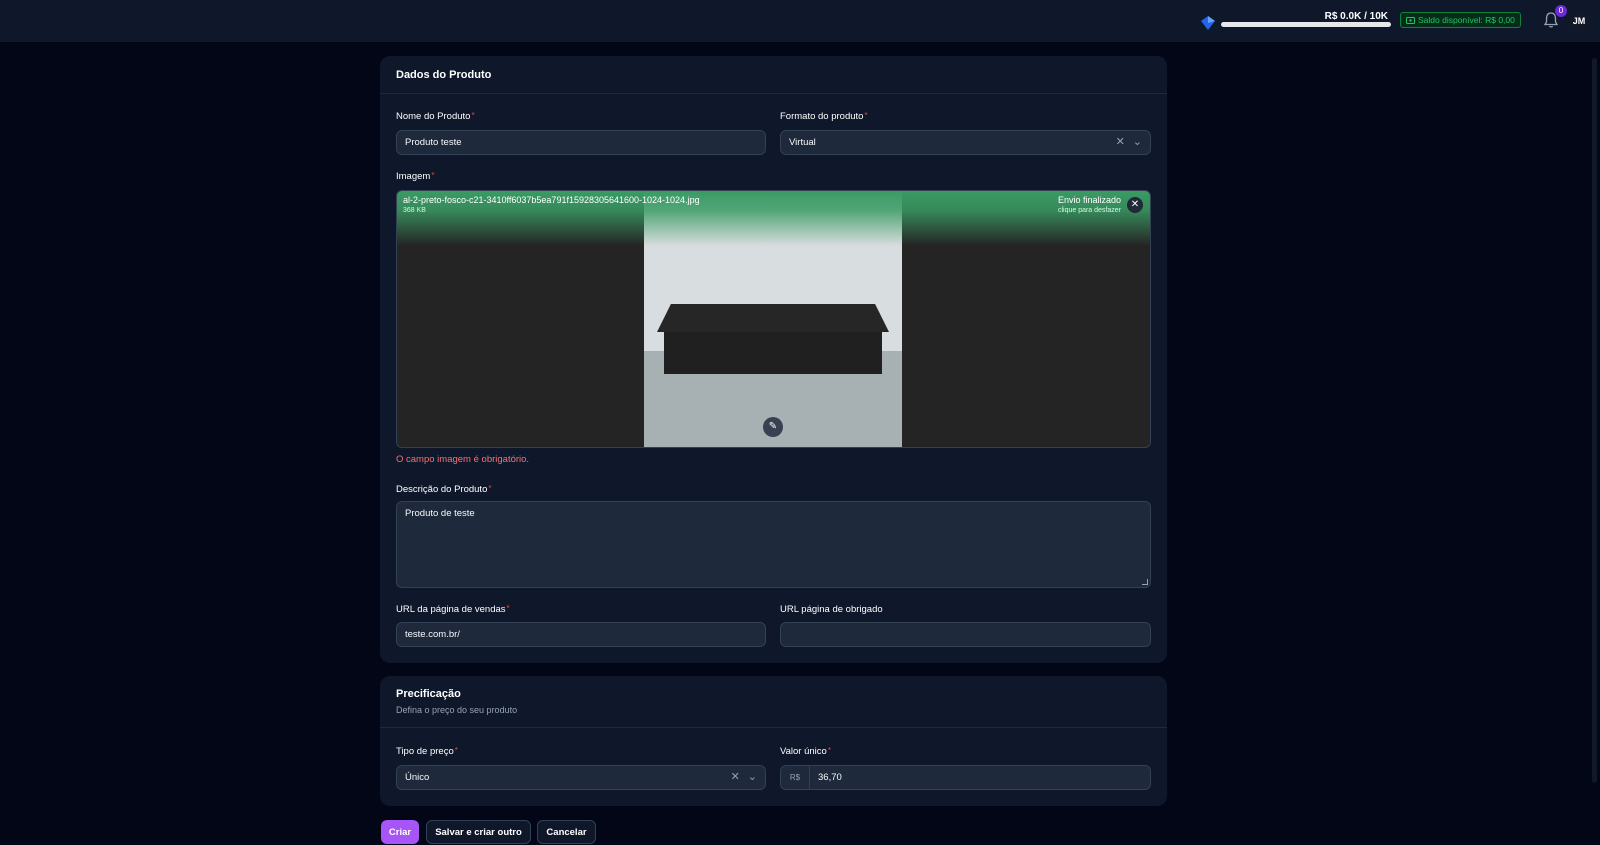 The image size is (1600, 845). Describe the element at coordinates (773, 75) in the screenshot. I see `product-card-header: Dados do Produto` at that location.